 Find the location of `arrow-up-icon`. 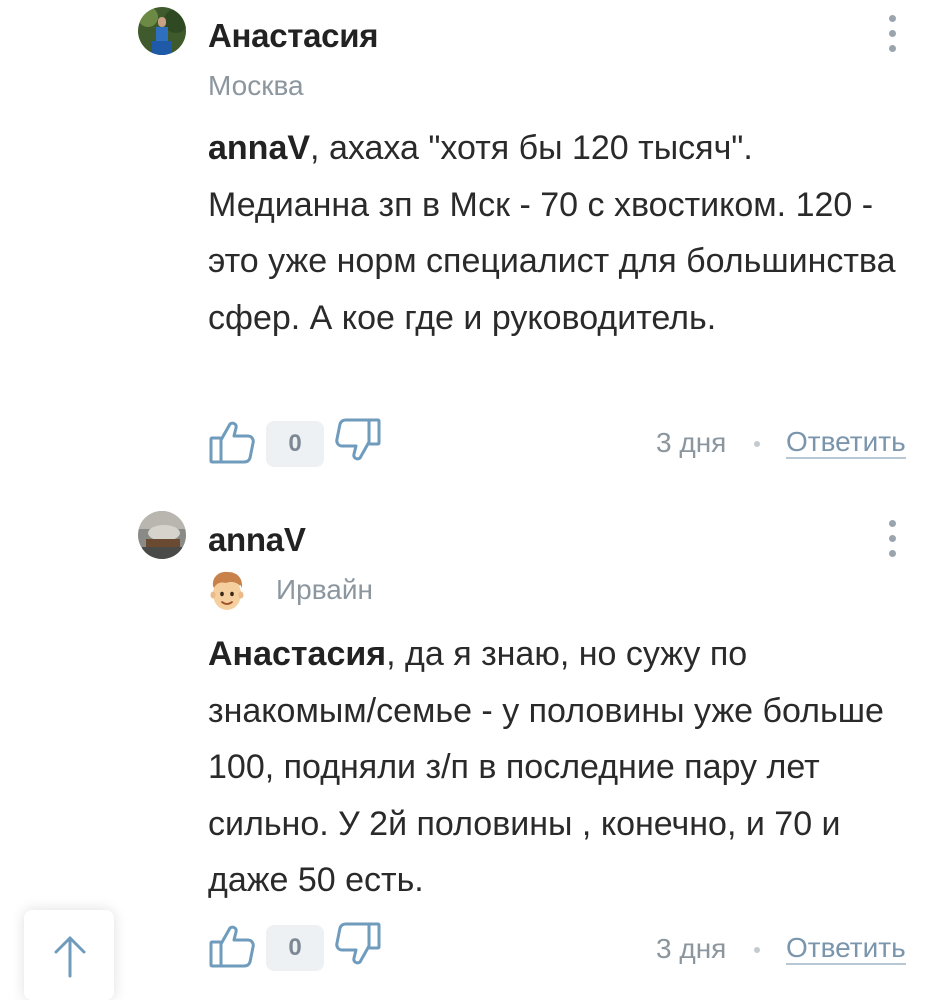

arrow-up-icon is located at coordinates (70, 957).